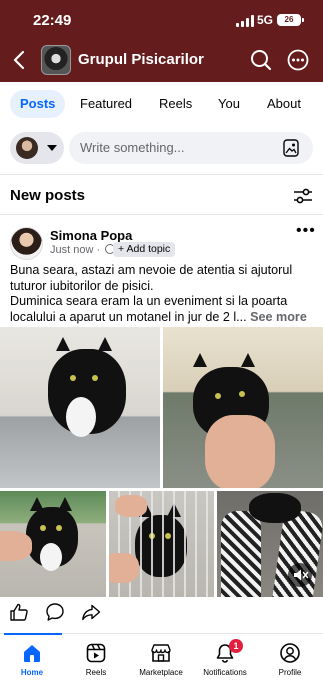 The width and height of the screenshot is (323, 699). I want to click on post-text-line: tuturor iubitorilor de pisici., so click(82, 285).